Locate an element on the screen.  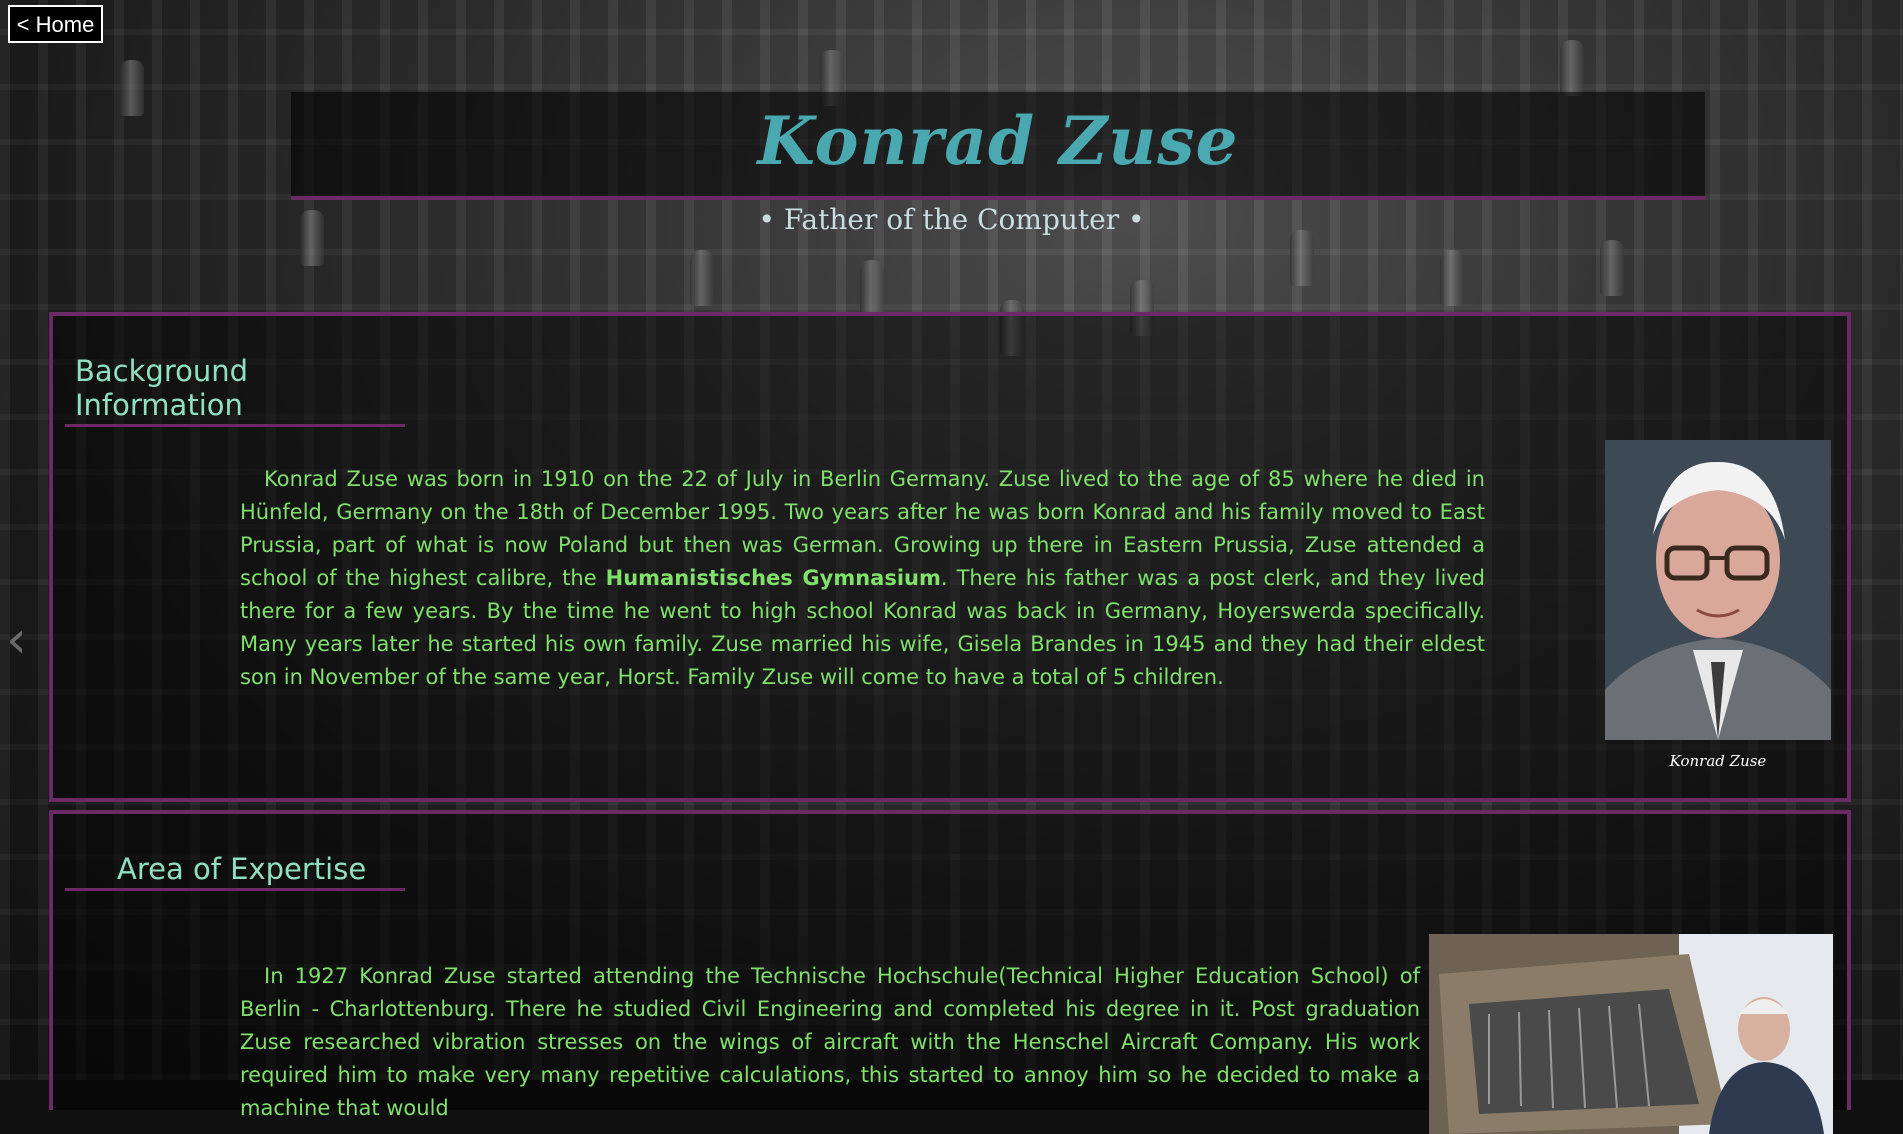
section-heading: Area of Expertise is located at coordinates (235, 871).